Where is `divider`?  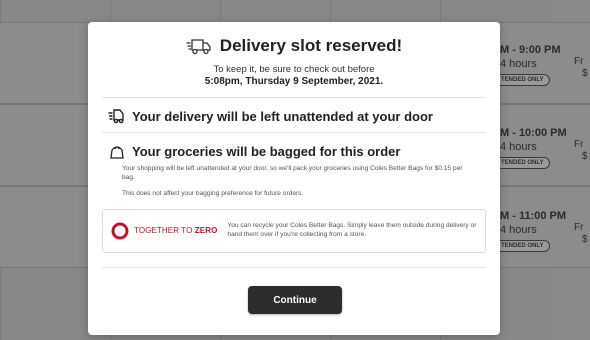
divider is located at coordinates (294, 267).